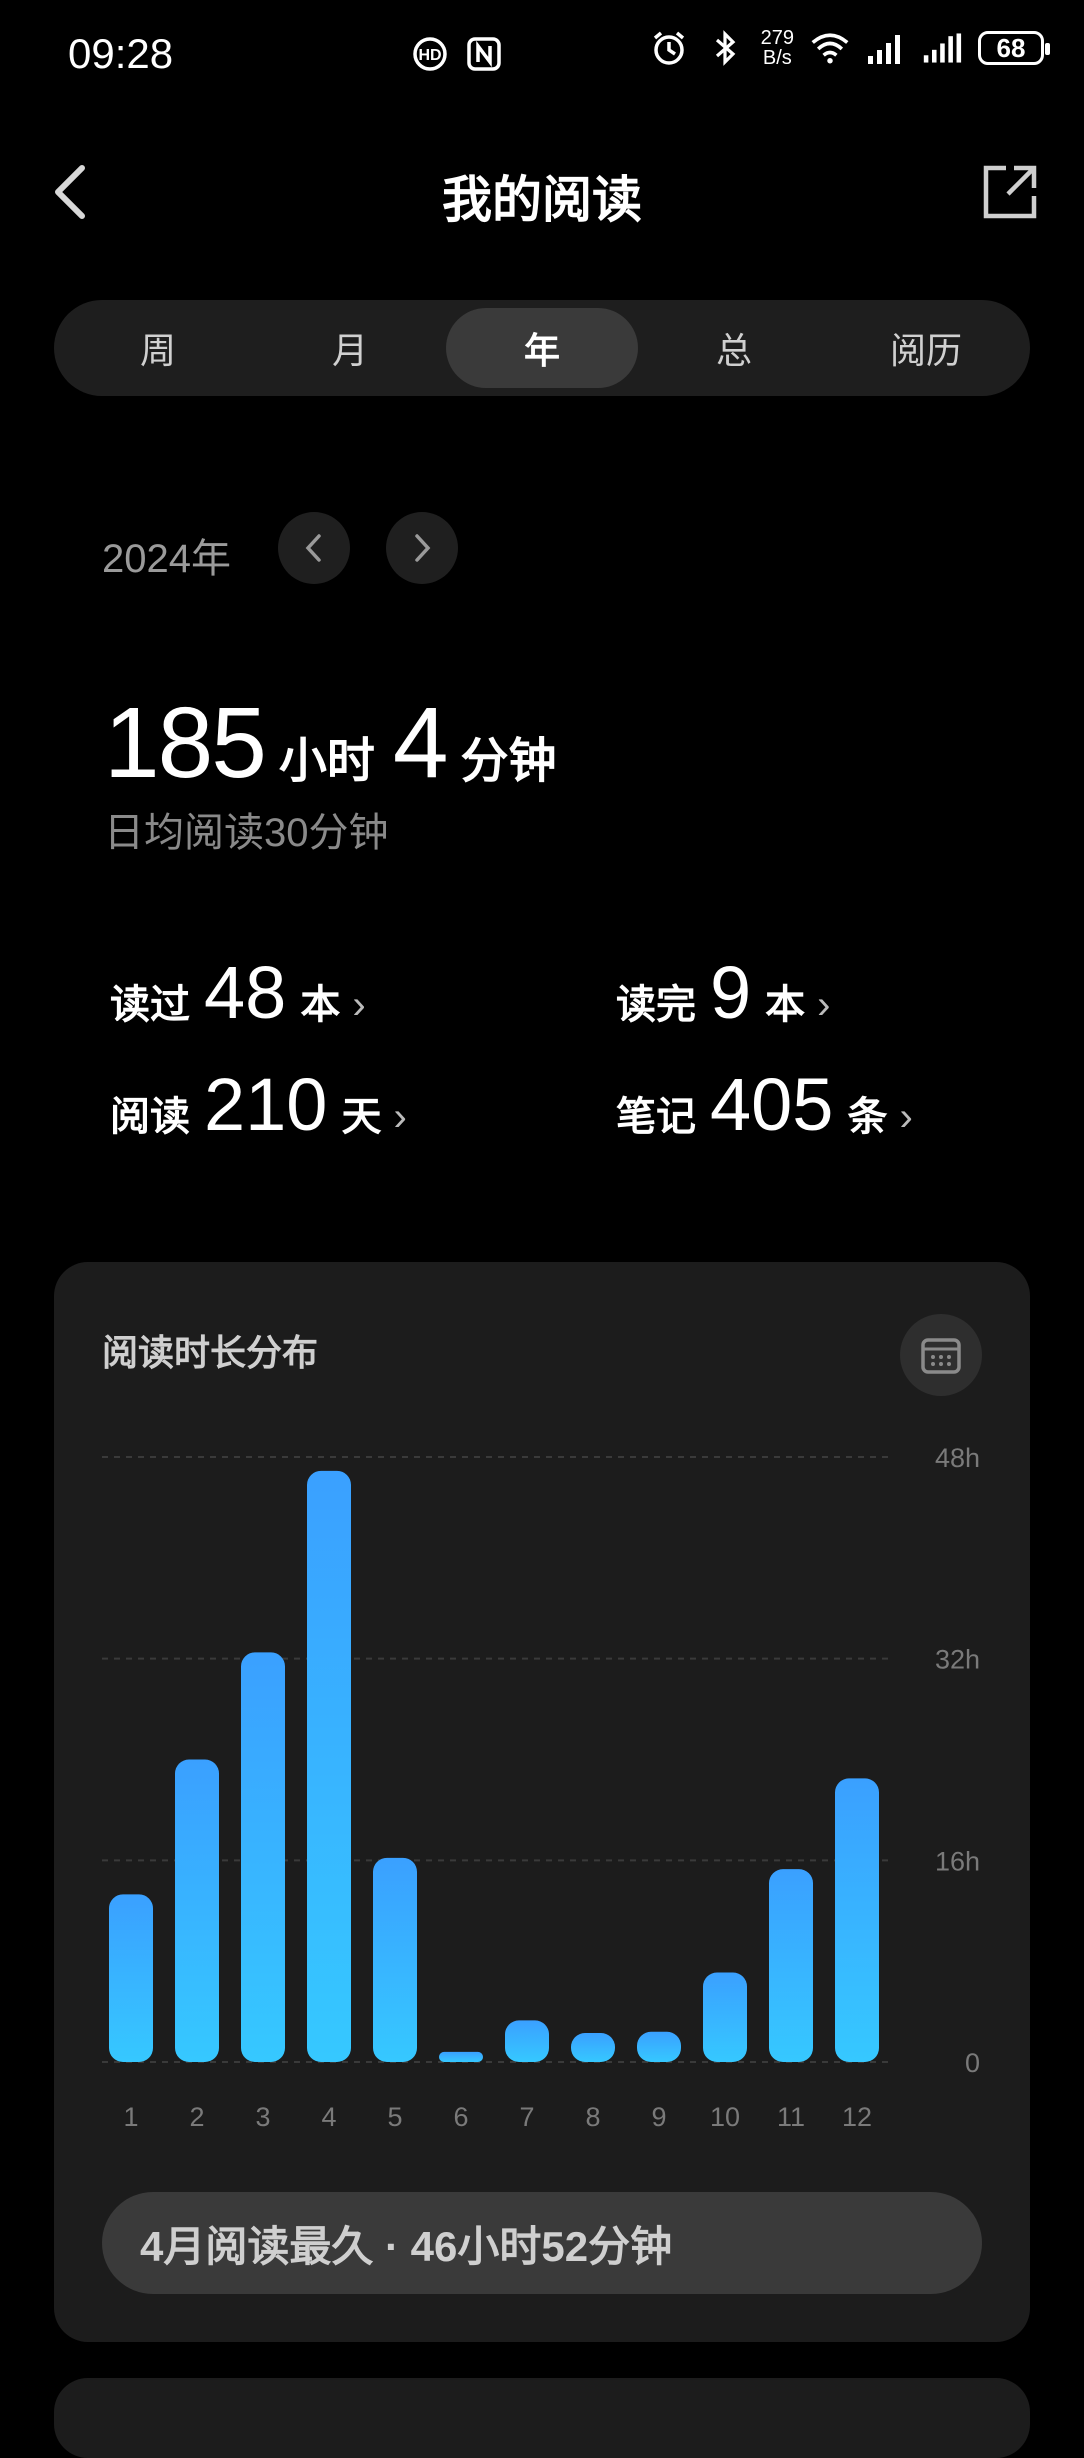  I want to click on status-time: 09:28, so click(121, 53).